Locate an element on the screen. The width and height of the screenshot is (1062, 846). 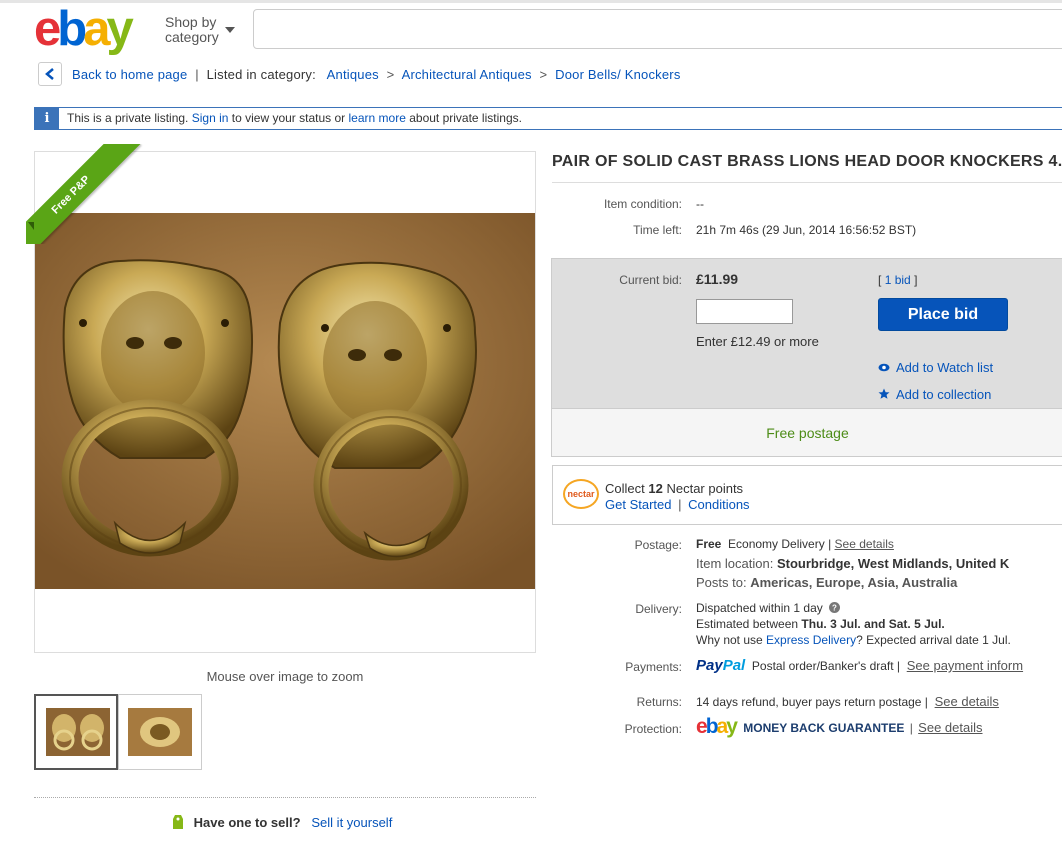
ebay-logo: ebay is located at coordinates (84, 29).